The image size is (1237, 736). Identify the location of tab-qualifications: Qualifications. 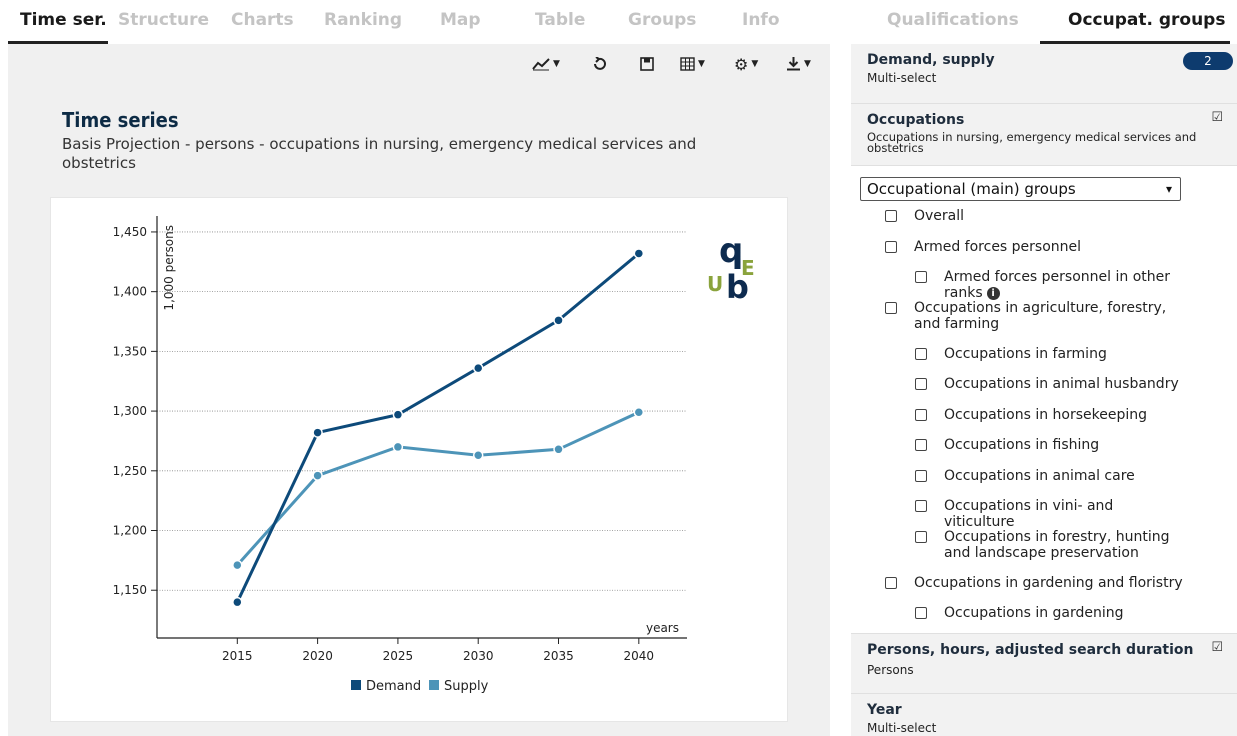
(953, 20).